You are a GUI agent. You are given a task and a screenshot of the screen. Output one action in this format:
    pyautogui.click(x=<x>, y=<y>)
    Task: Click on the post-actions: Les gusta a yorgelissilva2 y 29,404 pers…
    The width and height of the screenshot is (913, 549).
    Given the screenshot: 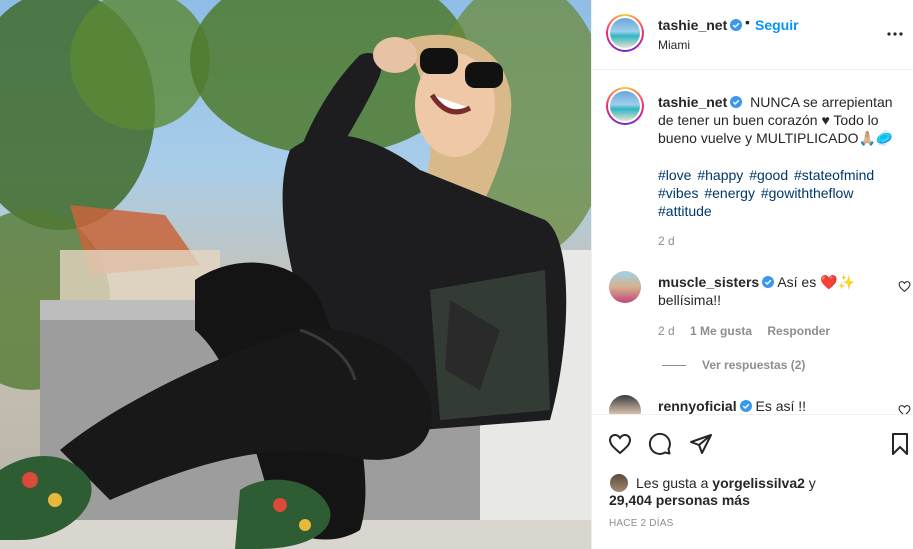 What is the action you would take?
    pyautogui.click(x=752, y=481)
    